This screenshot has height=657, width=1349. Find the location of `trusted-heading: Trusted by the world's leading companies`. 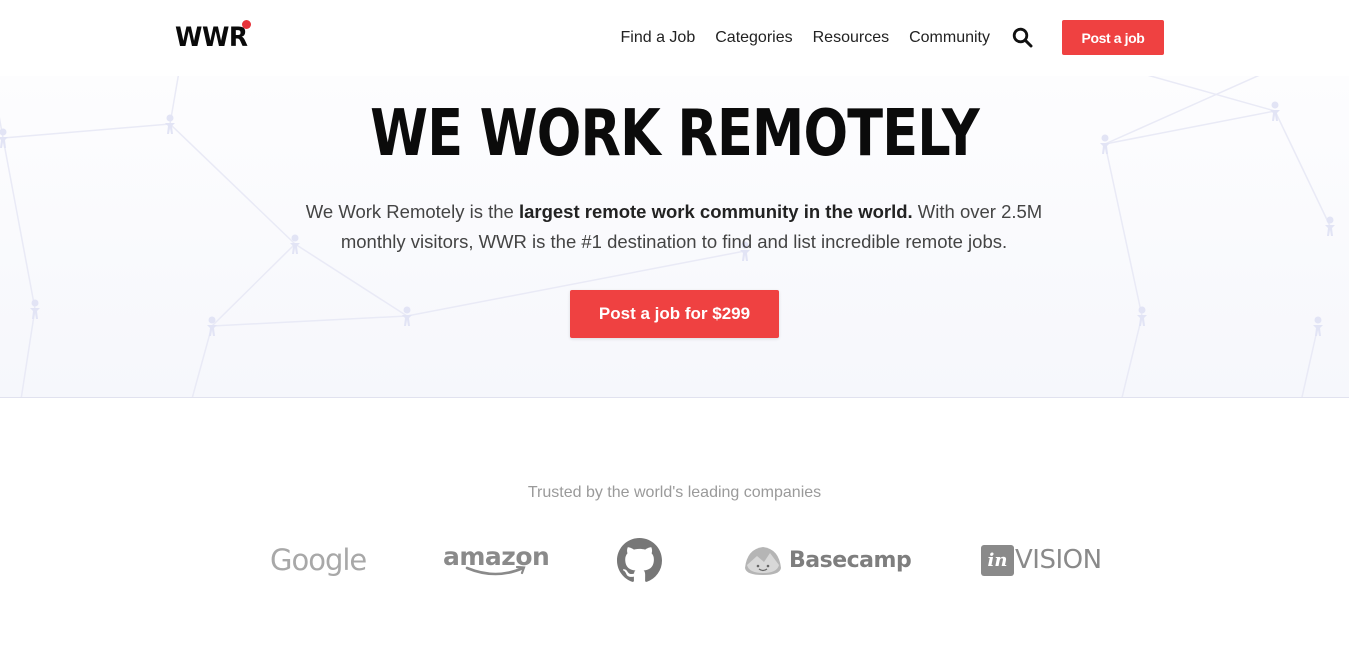

trusted-heading: Trusted by the world's leading companies is located at coordinates (674, 492).